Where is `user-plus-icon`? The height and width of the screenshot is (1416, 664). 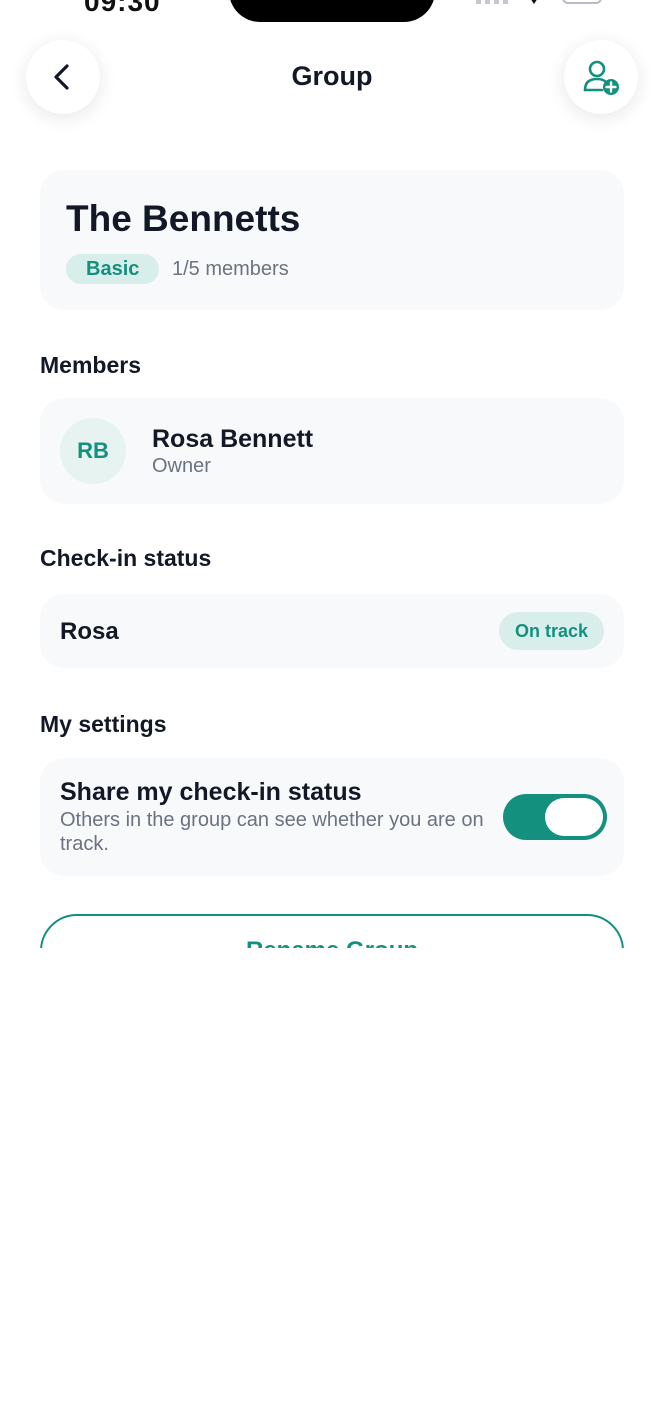
user-plus-icon is located at coordinates (601, 77).